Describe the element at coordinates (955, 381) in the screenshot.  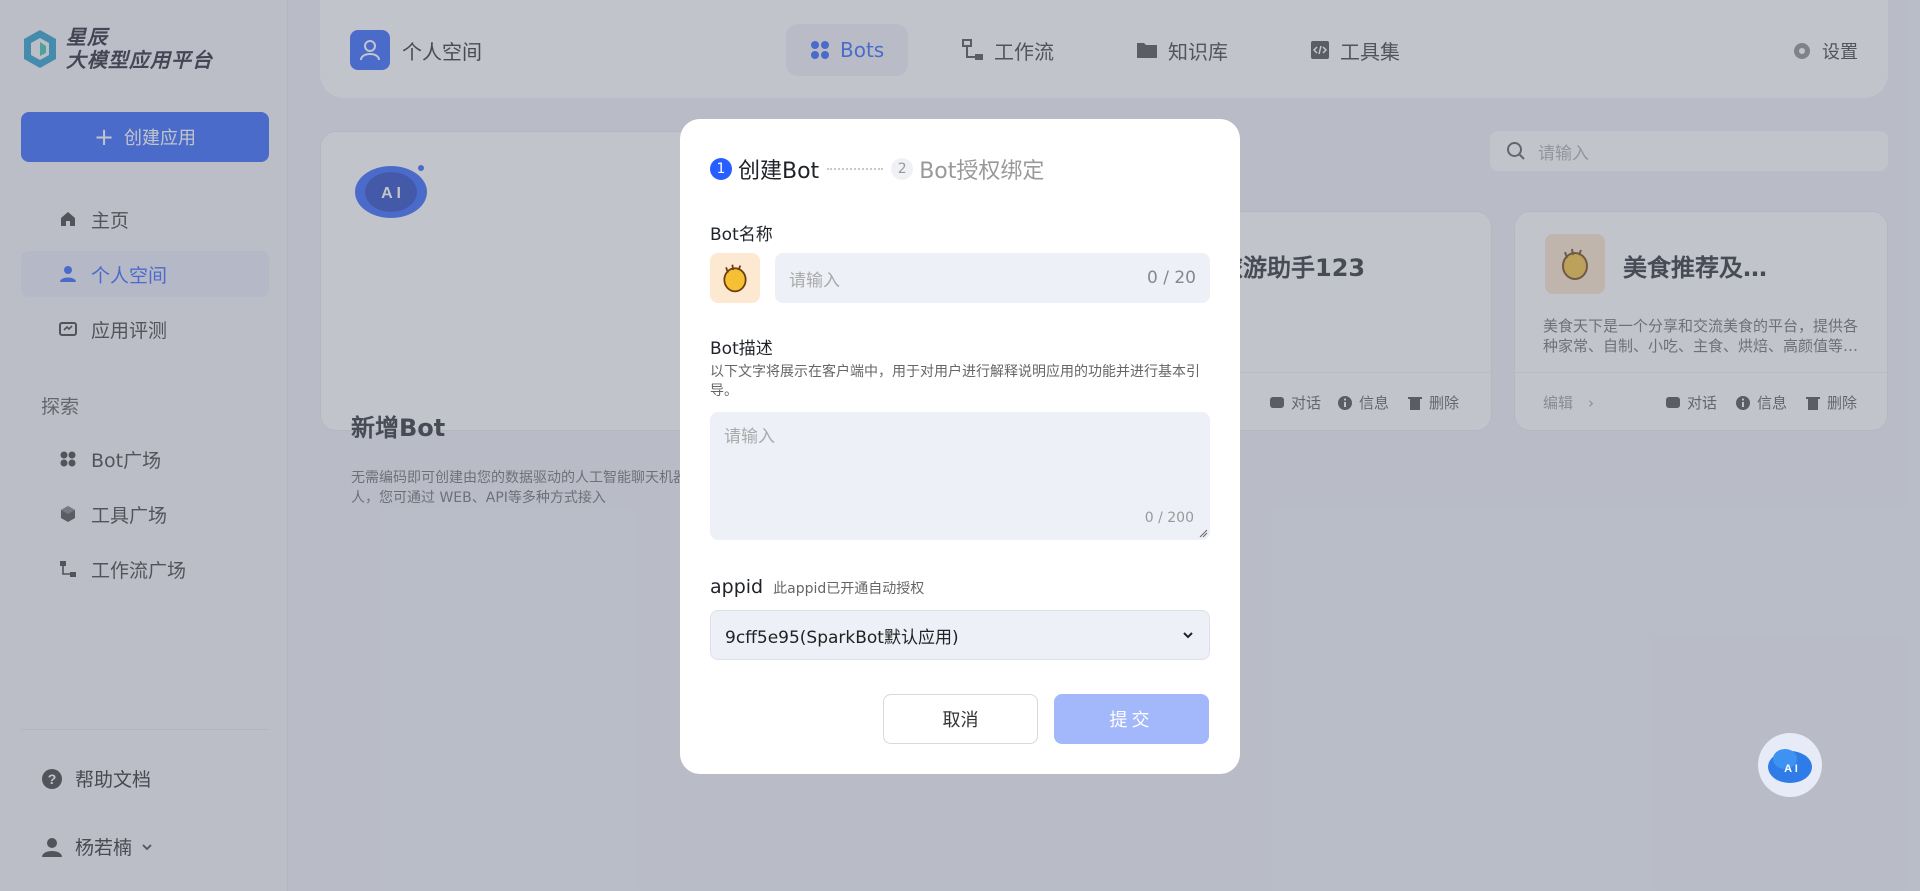
I see `bot-desc-hint: 以下文字将展示在客户端中，用于对用户进行解释说明应用的功能并进行基本引导。` at that location.